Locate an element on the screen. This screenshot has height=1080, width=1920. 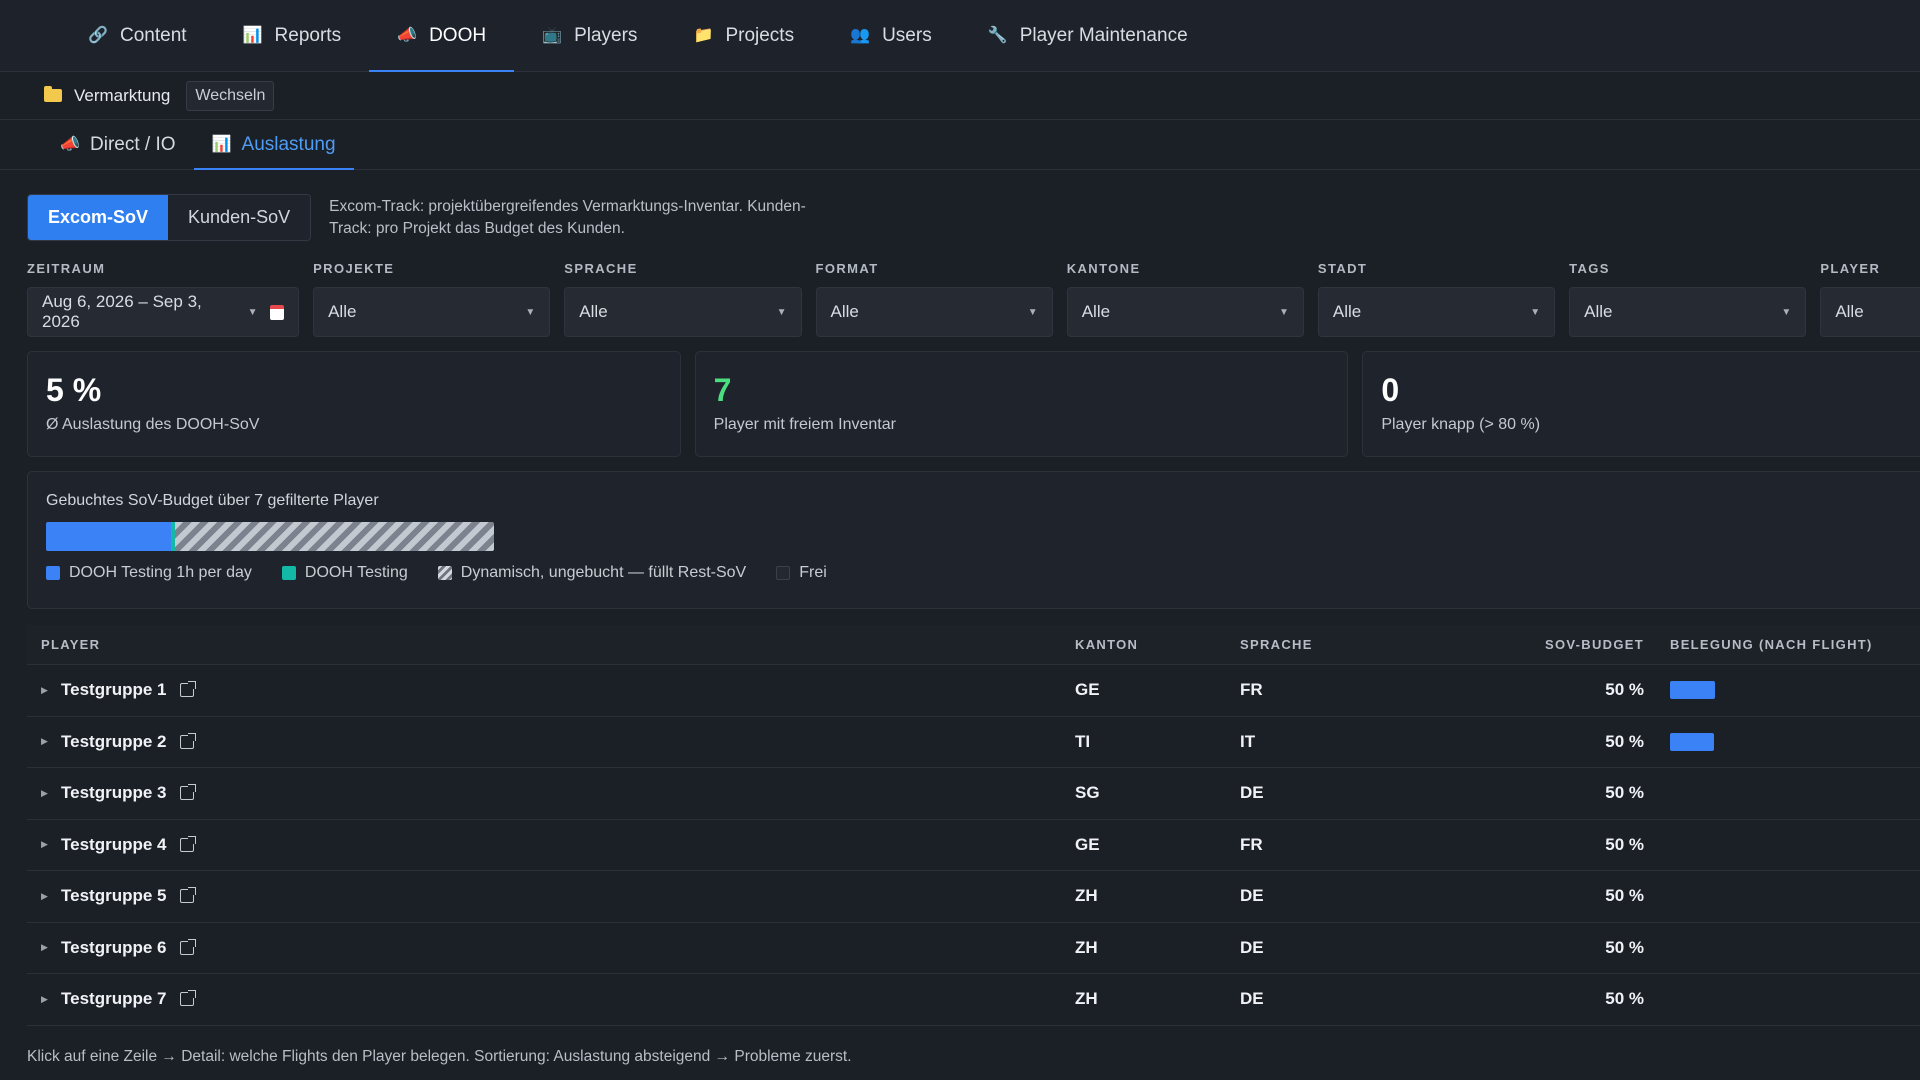
filter-kantone: KANTONE Alle ▼ is located at coordinates (1185, 299).